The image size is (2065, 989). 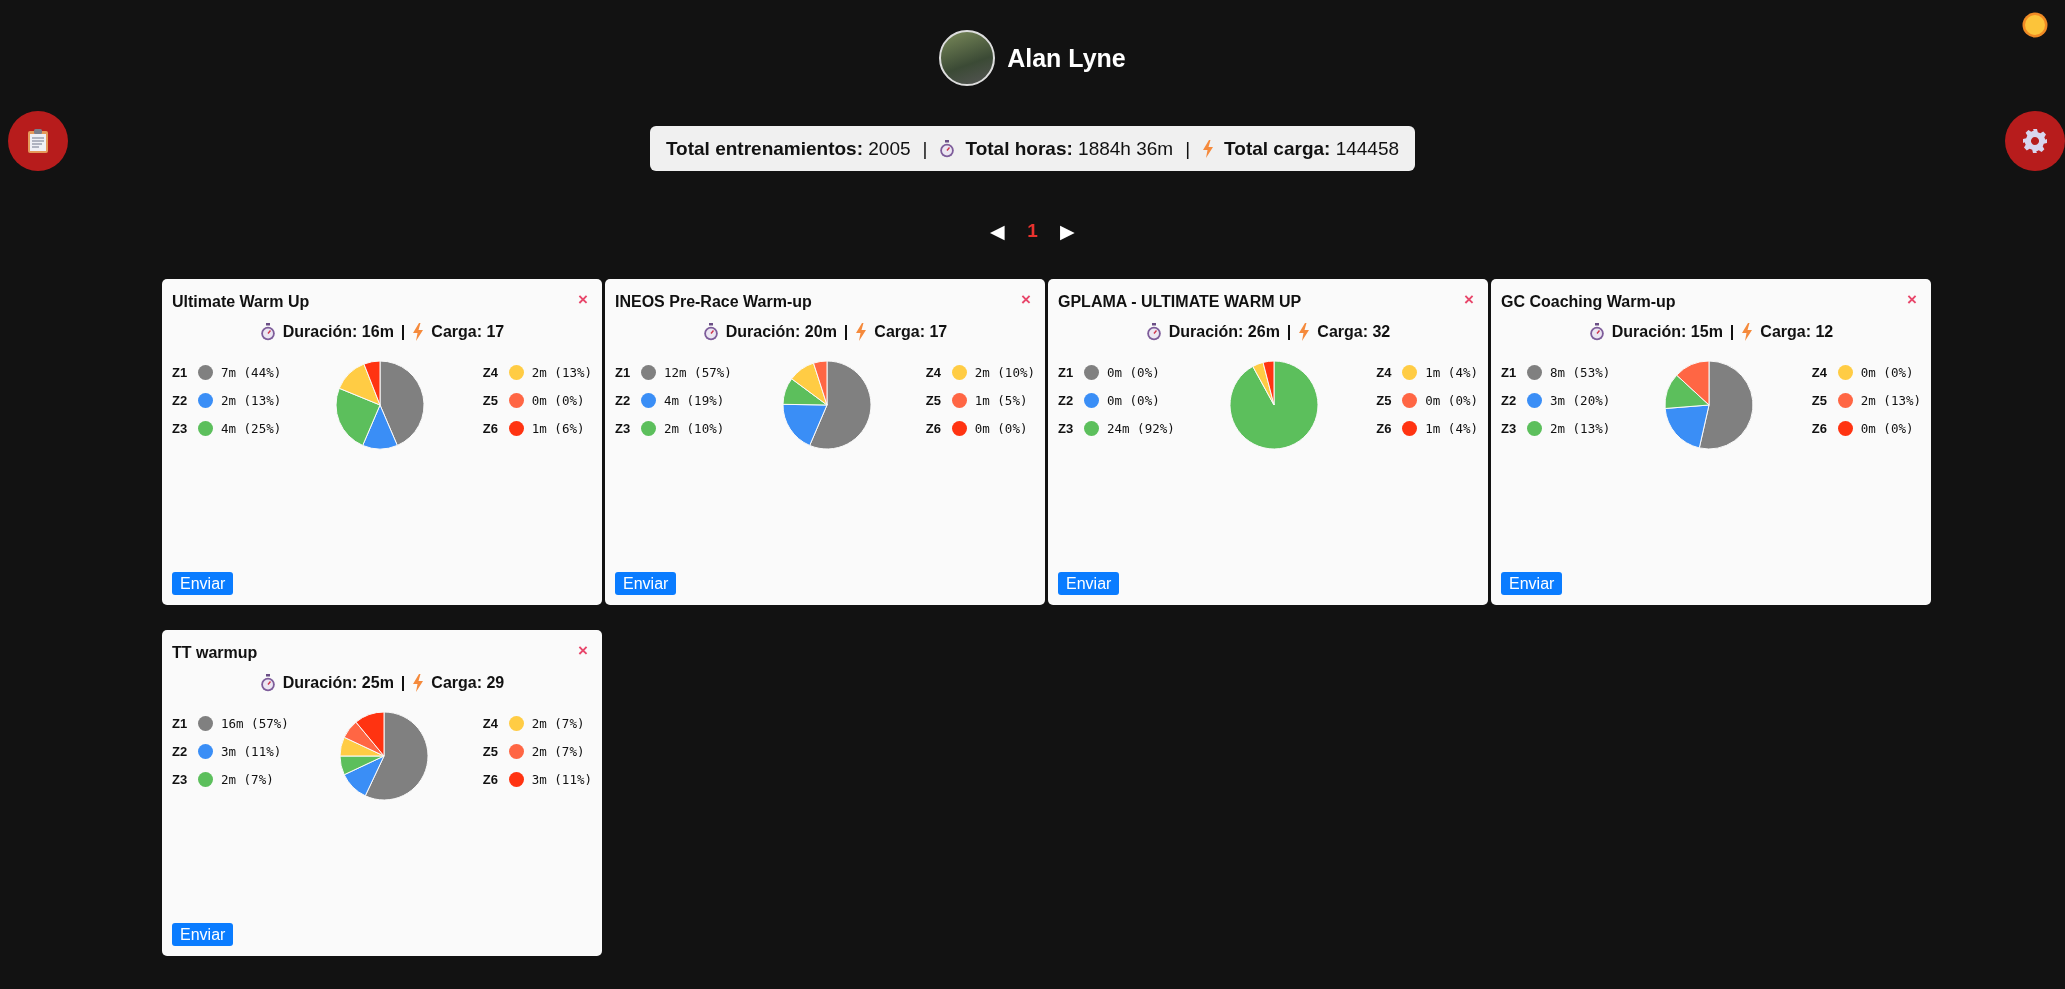 I want to click on settings-icon, so click(x=2035, y=141).